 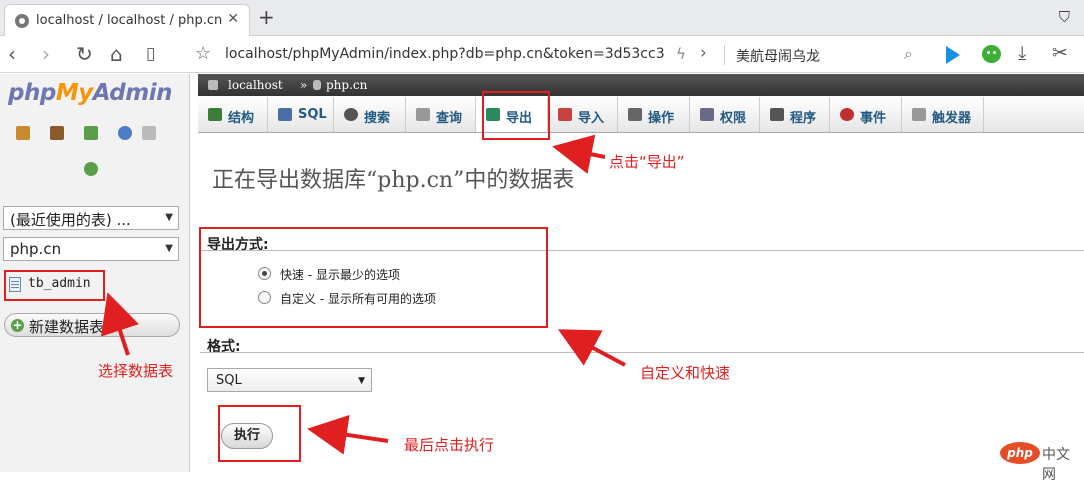 What do you see at coordinates (1056, 465) in the screenshot?
I see `watermark-text: 中文网` at bounding box center [1056, 465].